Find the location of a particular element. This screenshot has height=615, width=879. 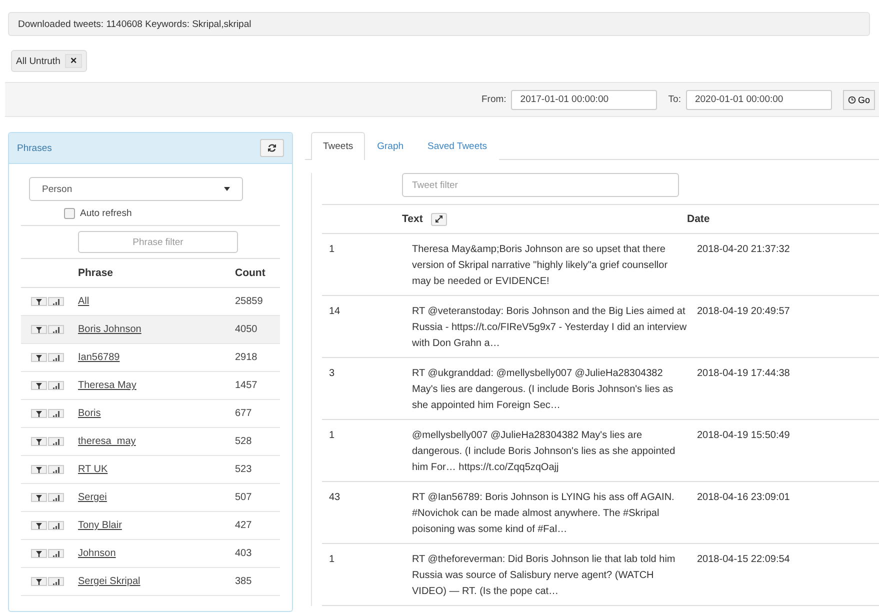

count-cell-text: 4050 is located at coordinates (246, 329).